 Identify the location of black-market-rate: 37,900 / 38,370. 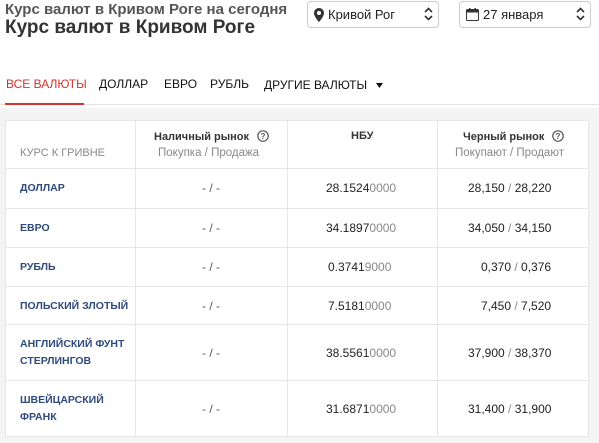
(509, 353).